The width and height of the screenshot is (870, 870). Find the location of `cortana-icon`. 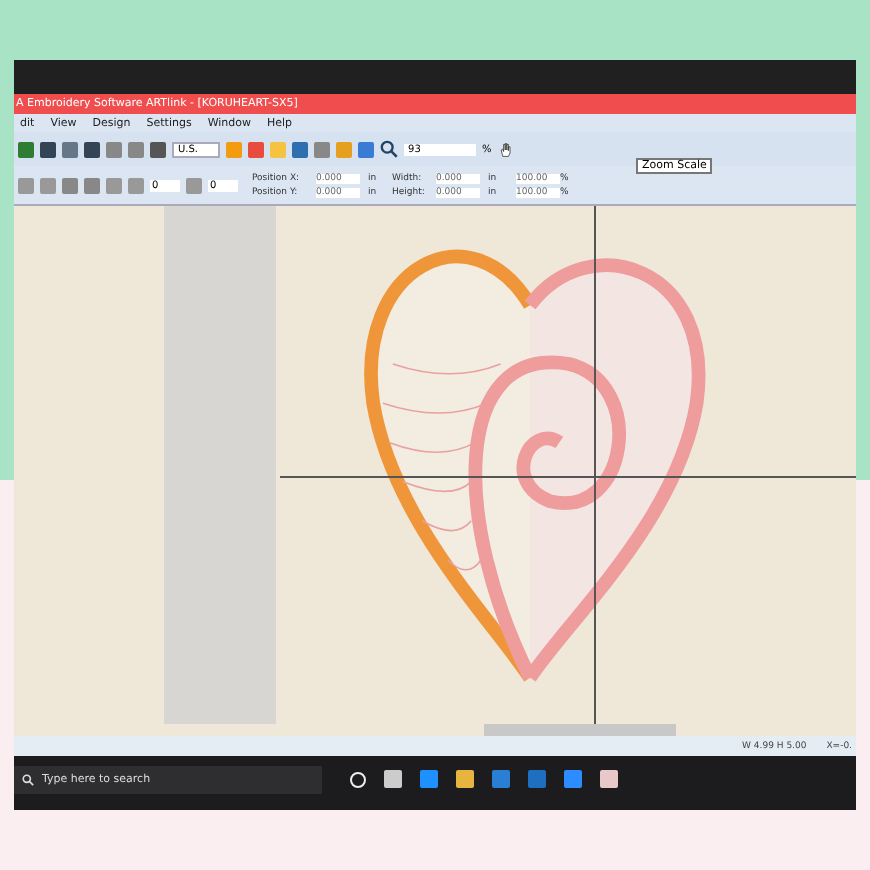

cortana-icon is located at coordinates (358, 779).